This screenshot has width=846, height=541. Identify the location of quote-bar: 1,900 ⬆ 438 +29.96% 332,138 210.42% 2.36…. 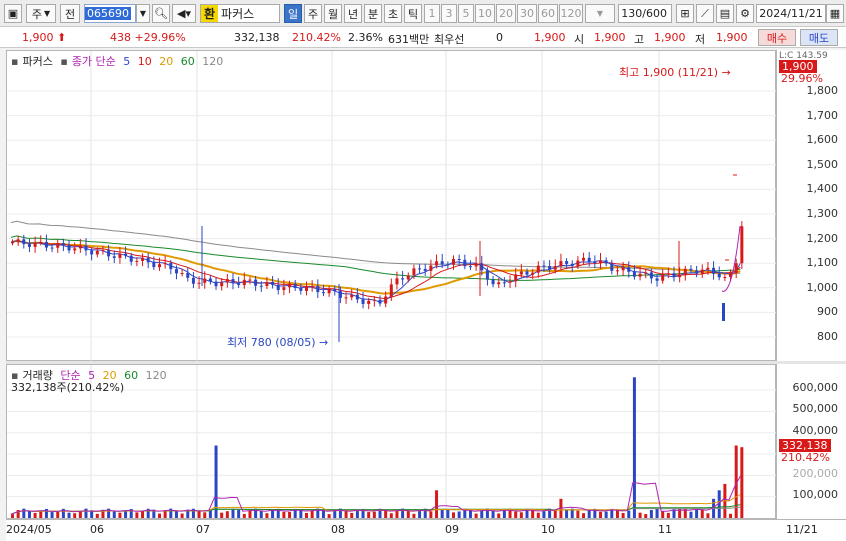
(423, 37).